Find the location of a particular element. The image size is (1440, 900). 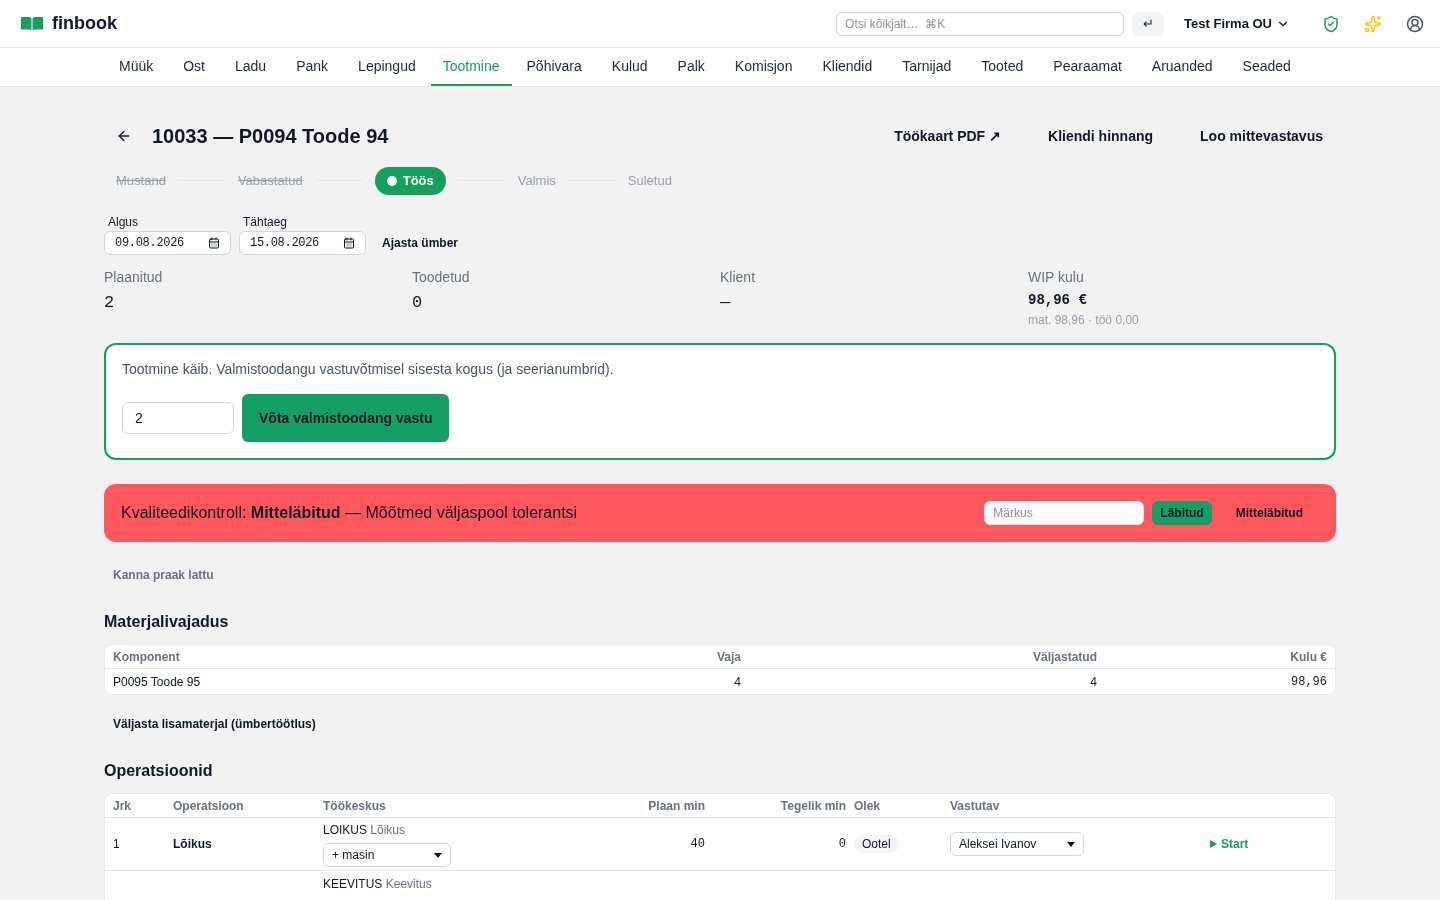

work-center: LOIKUS Lõikus is located at coordinates (365, 830).